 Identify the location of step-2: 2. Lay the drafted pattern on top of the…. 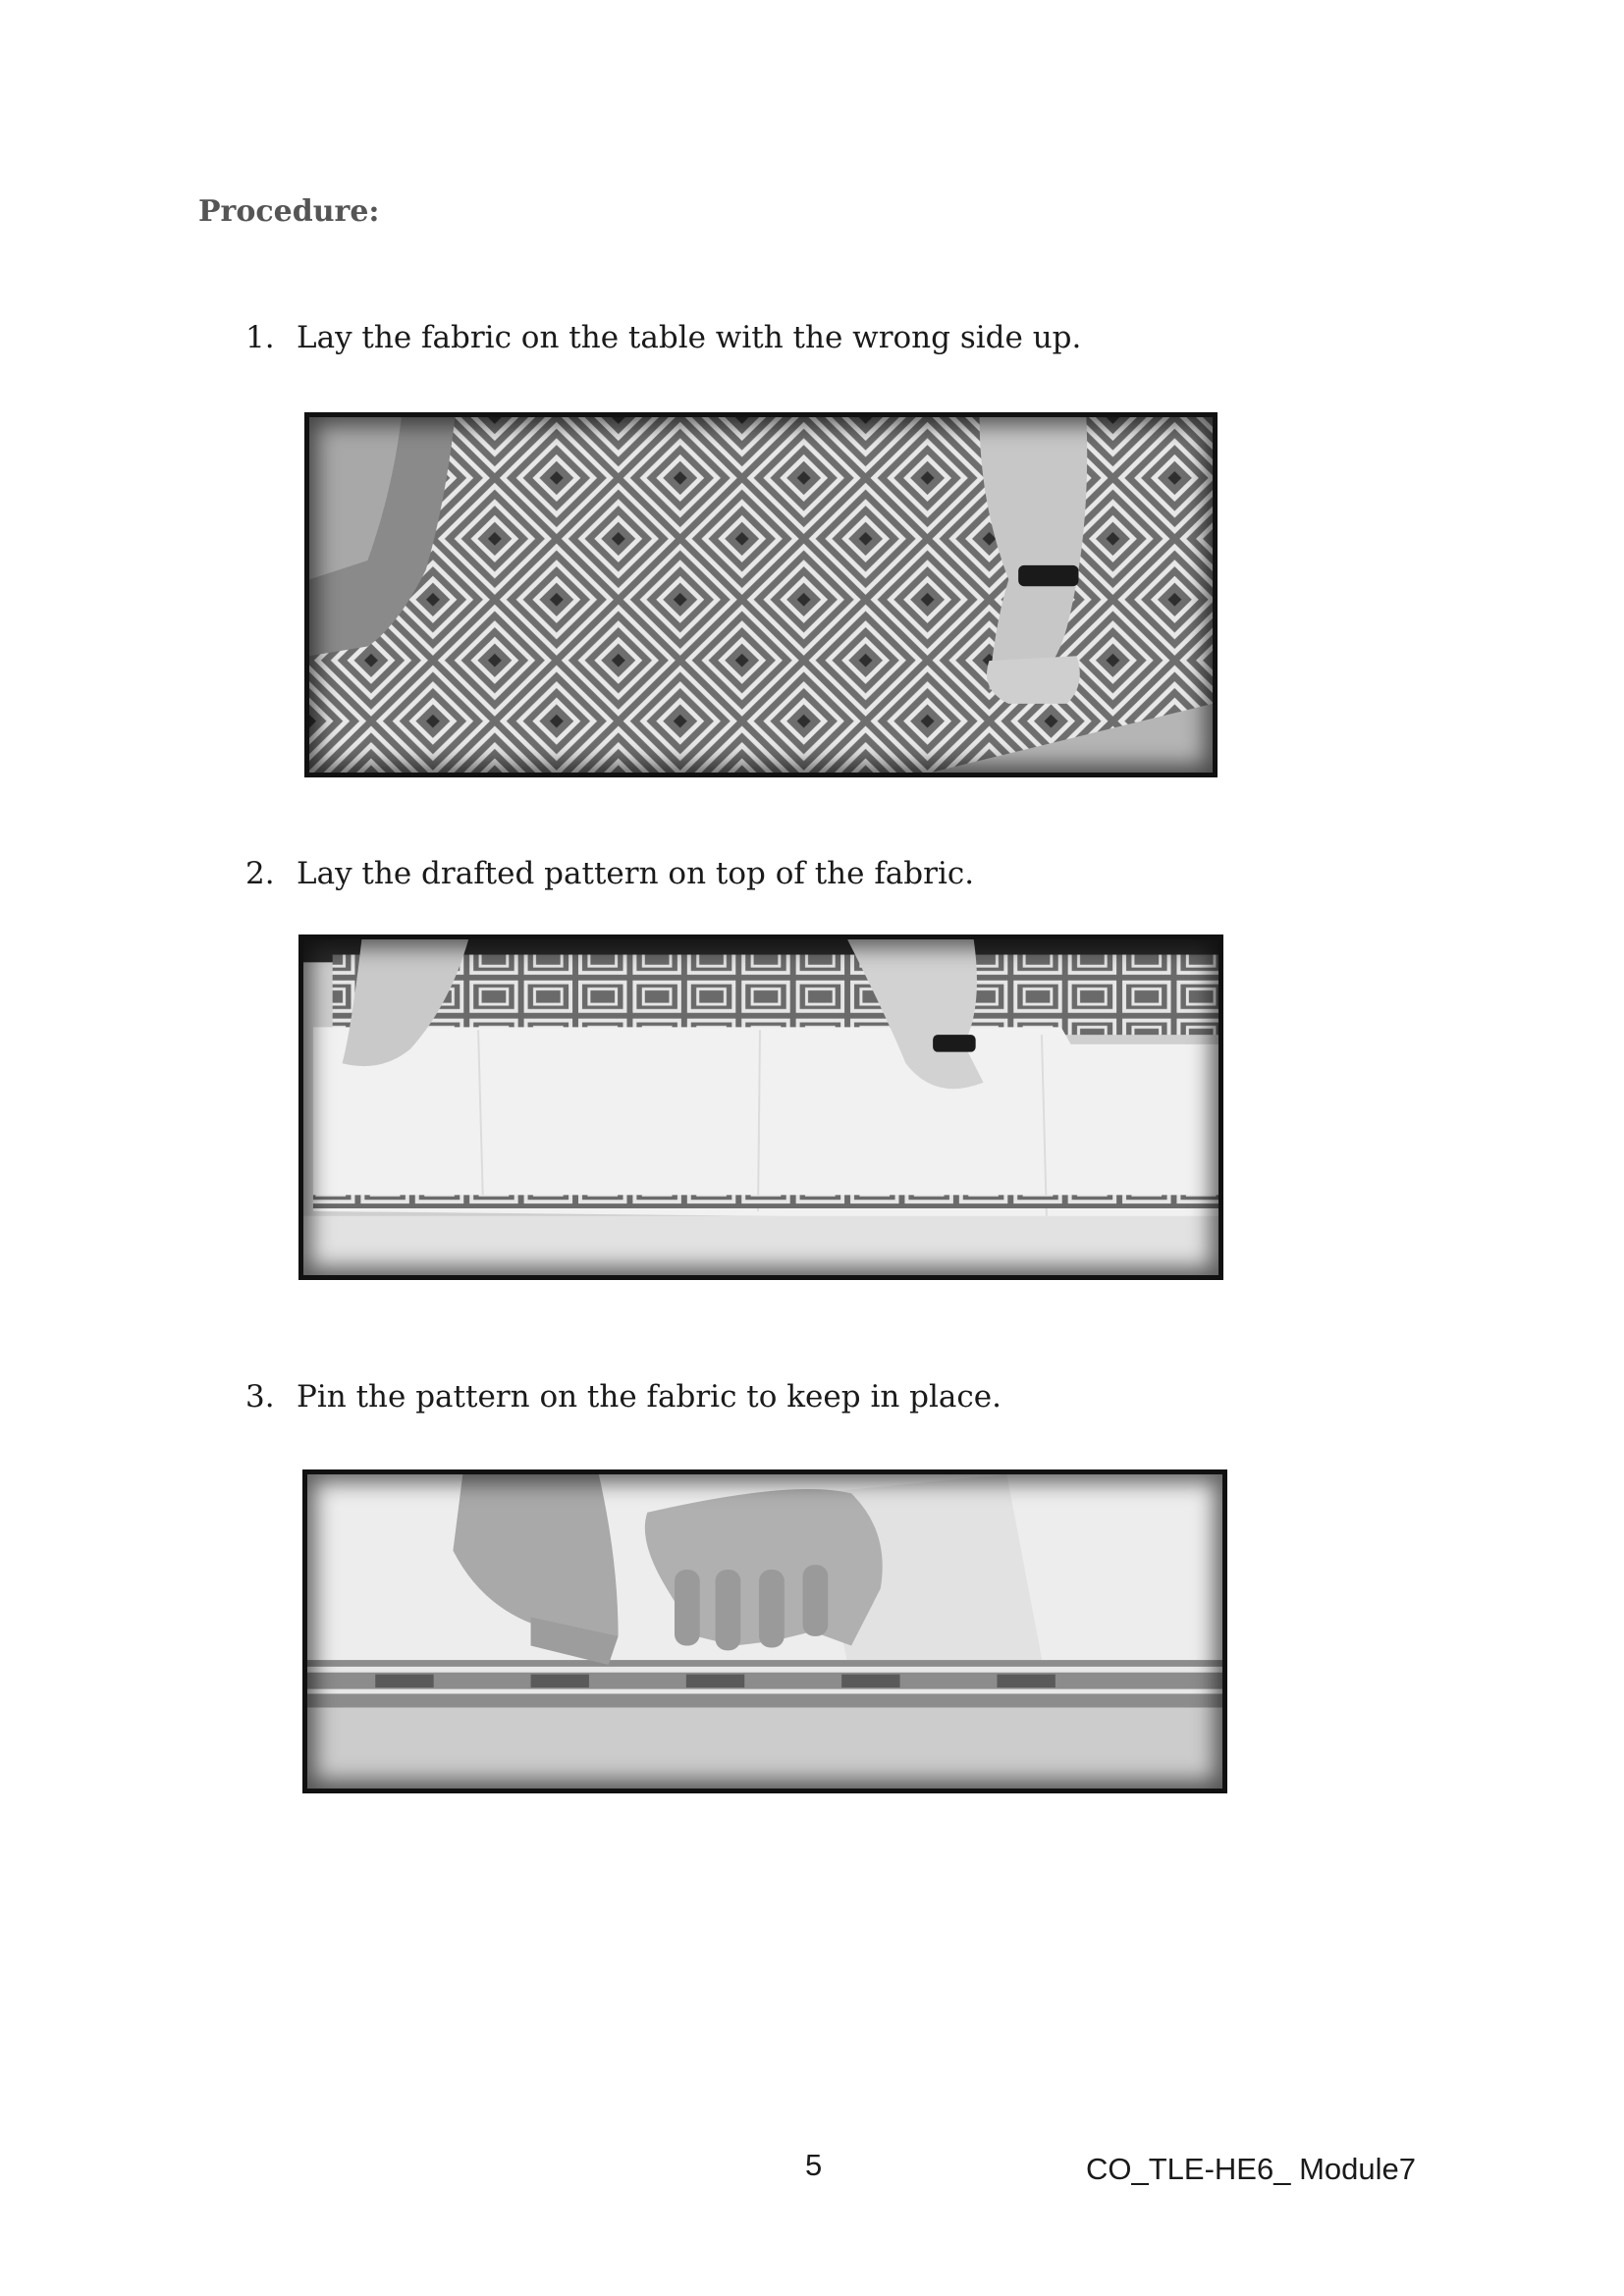
(609, 873).